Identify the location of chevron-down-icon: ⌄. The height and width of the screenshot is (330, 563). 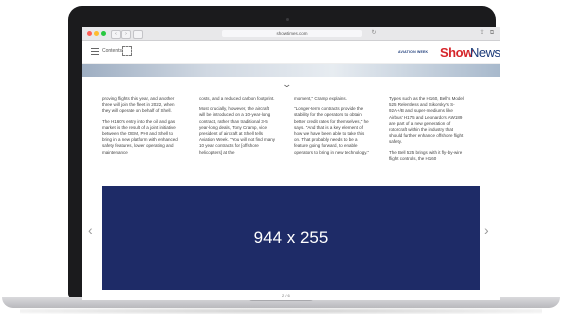
(286, 84).